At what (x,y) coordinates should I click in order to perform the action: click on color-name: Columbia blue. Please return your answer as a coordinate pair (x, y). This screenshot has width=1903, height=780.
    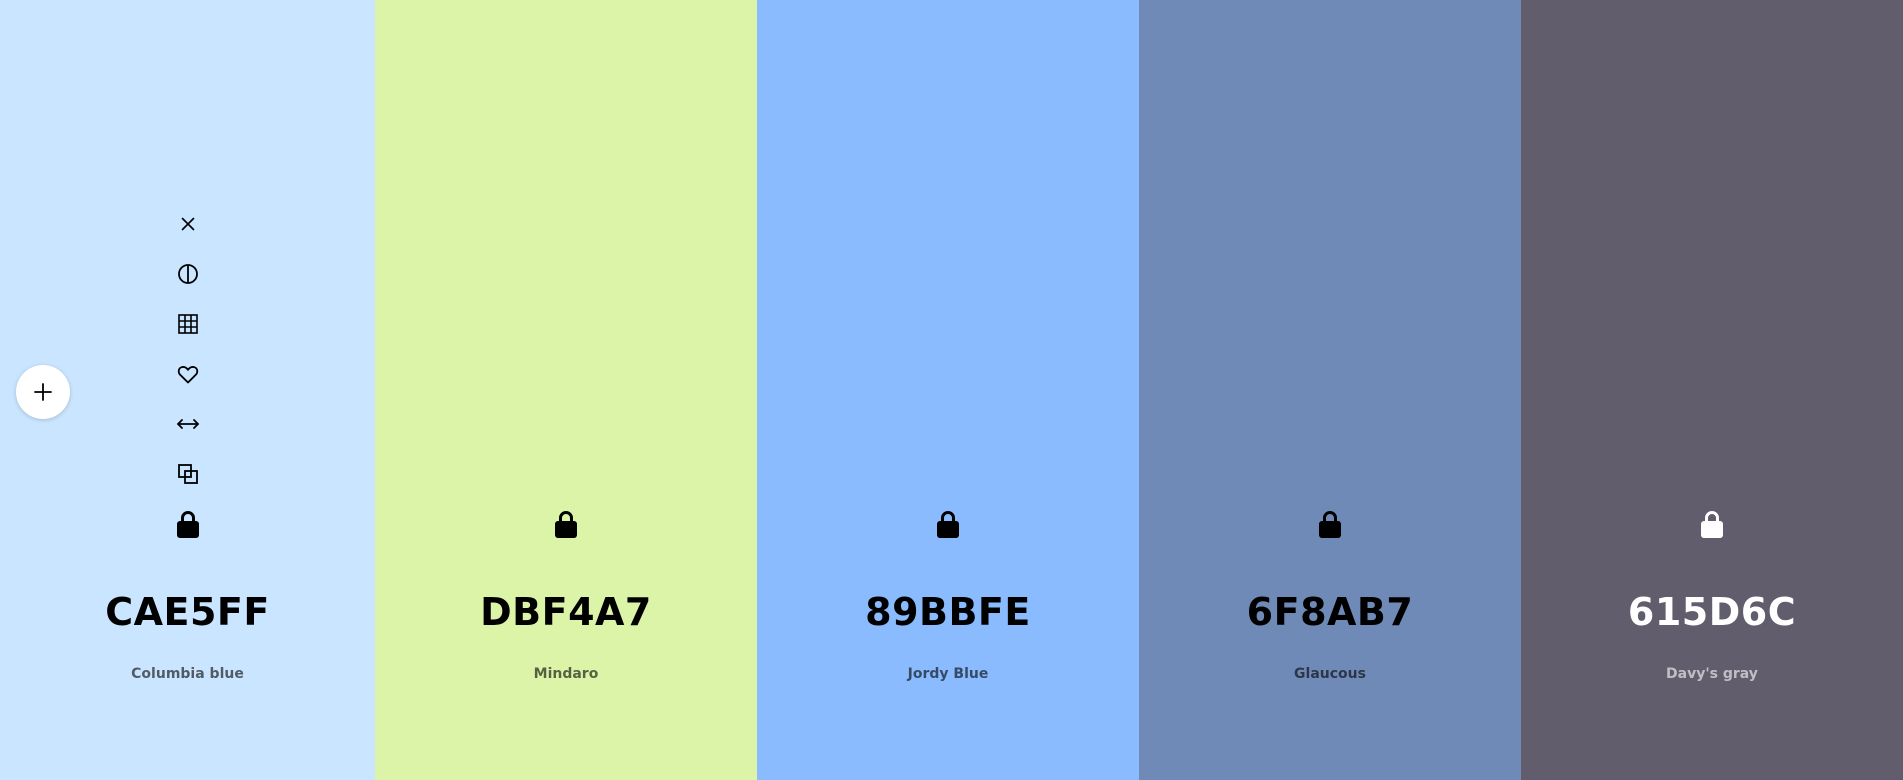
    Looking at the image, I should click on (187, 674).